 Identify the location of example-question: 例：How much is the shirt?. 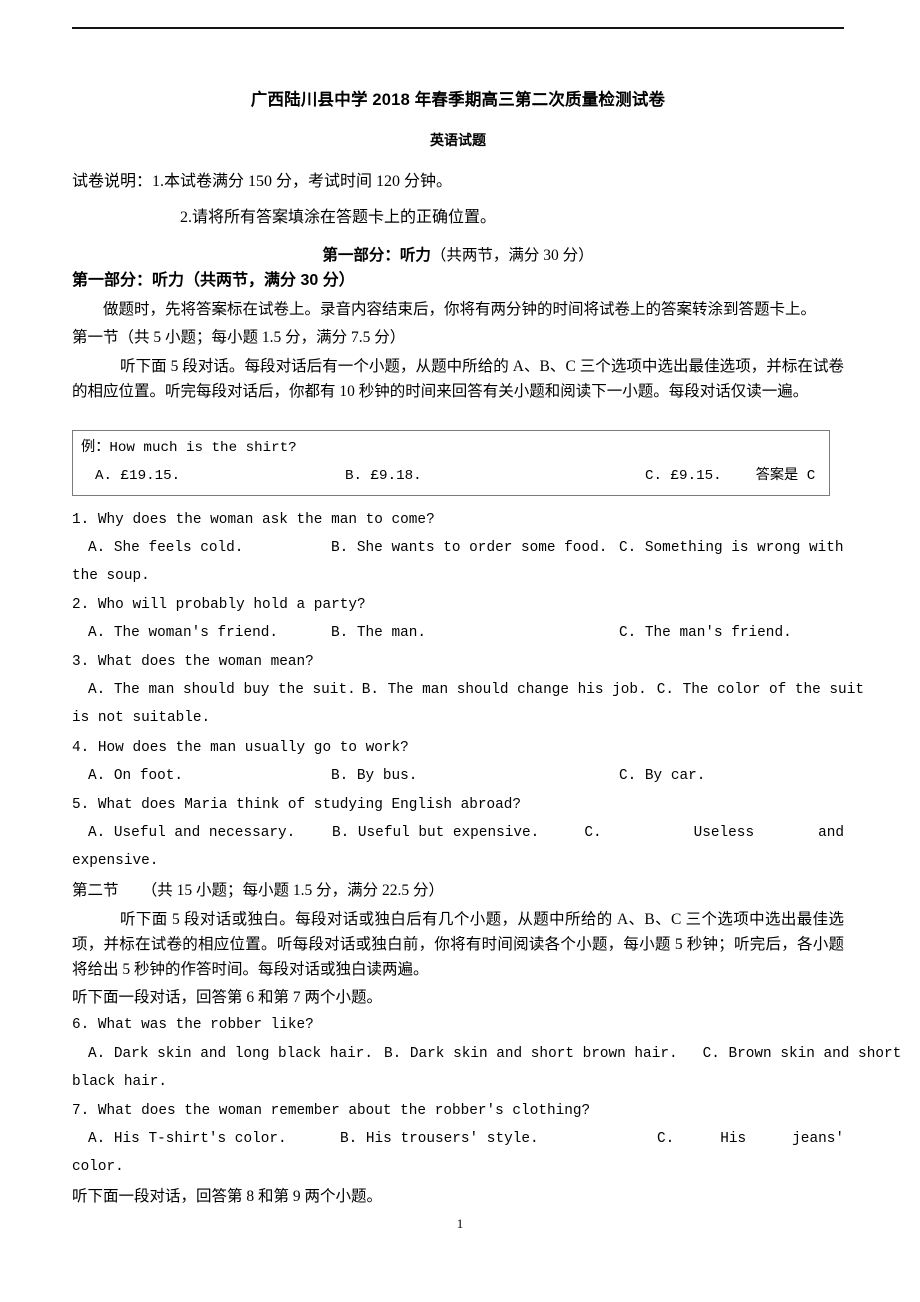
(189, 448).